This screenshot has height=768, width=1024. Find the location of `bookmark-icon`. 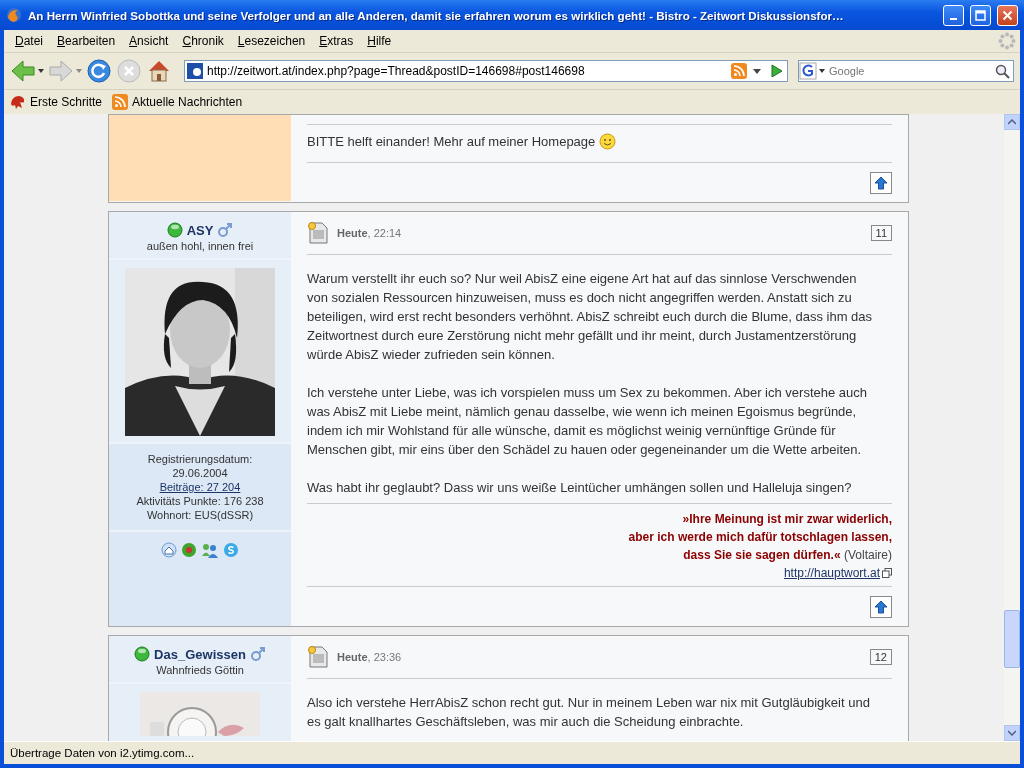

bookmark-icon is located at coordinates (18, 102).